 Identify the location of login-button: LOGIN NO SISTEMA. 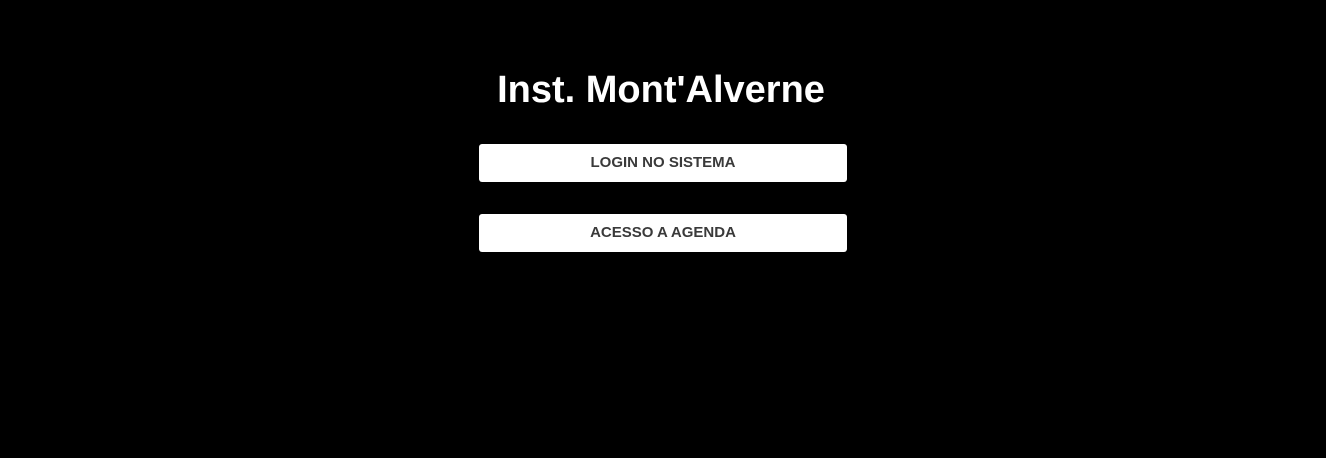
(663, 163).